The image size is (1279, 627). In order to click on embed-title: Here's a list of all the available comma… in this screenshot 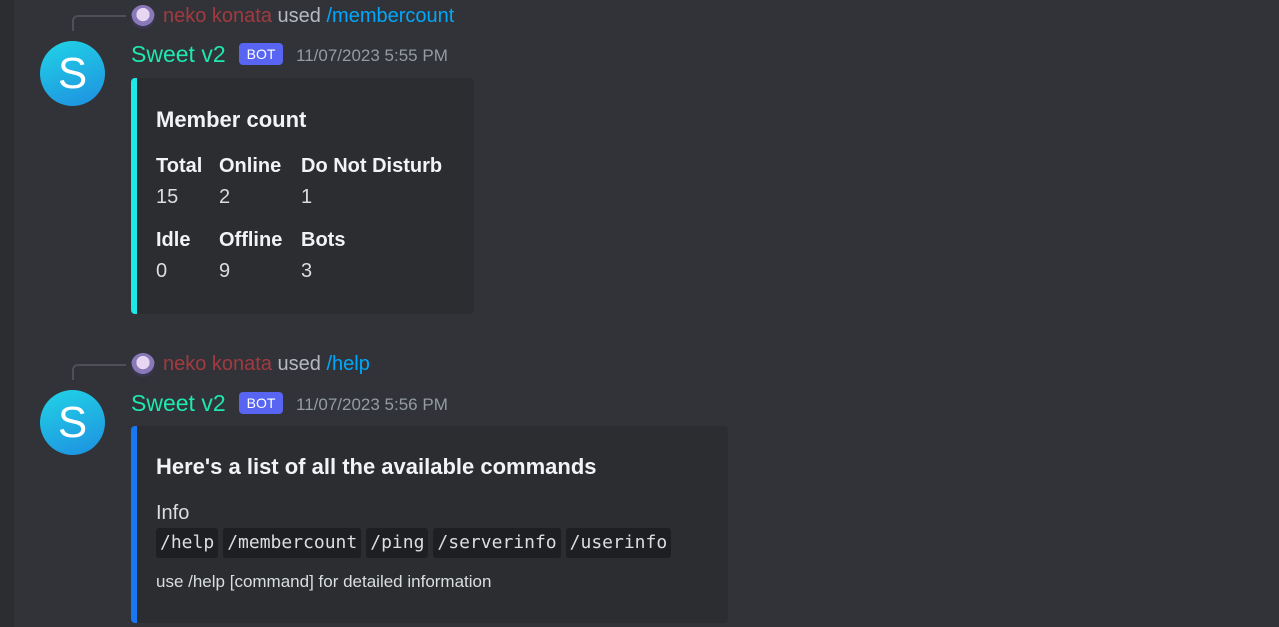, I will do `click(376, 466)`.